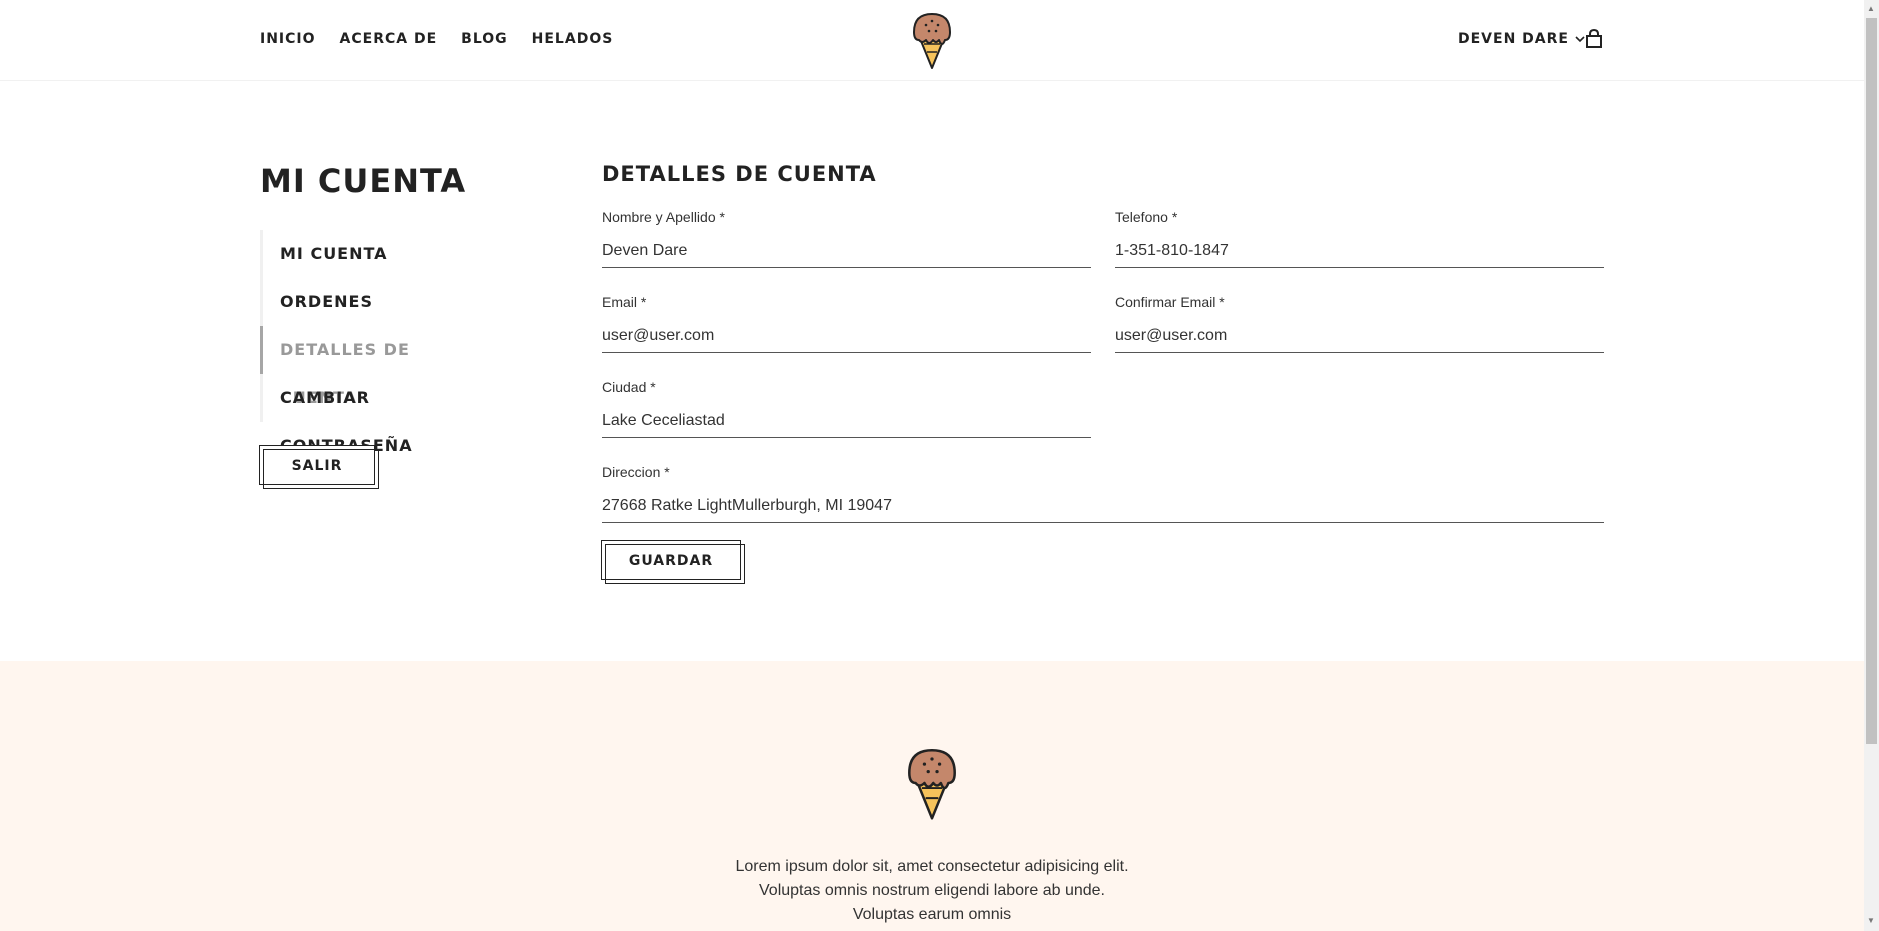 This screenshot has height=931, width=1879. What do you see at coordinates (663, 217) in the screenshot?
I see `name-label: Nombre y Apellido *` at bounding box center [663, 217].